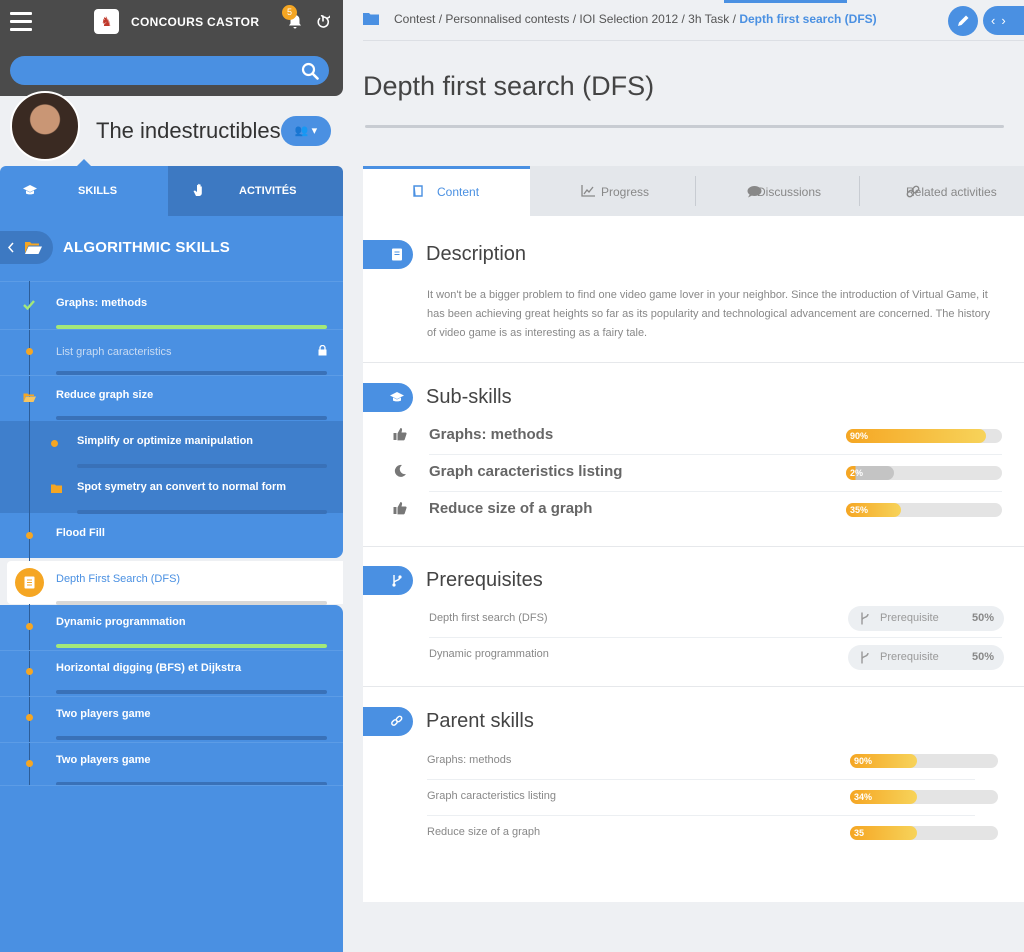 The image size is (1024, 952). I want to click on link-icon, so click(397, 720).